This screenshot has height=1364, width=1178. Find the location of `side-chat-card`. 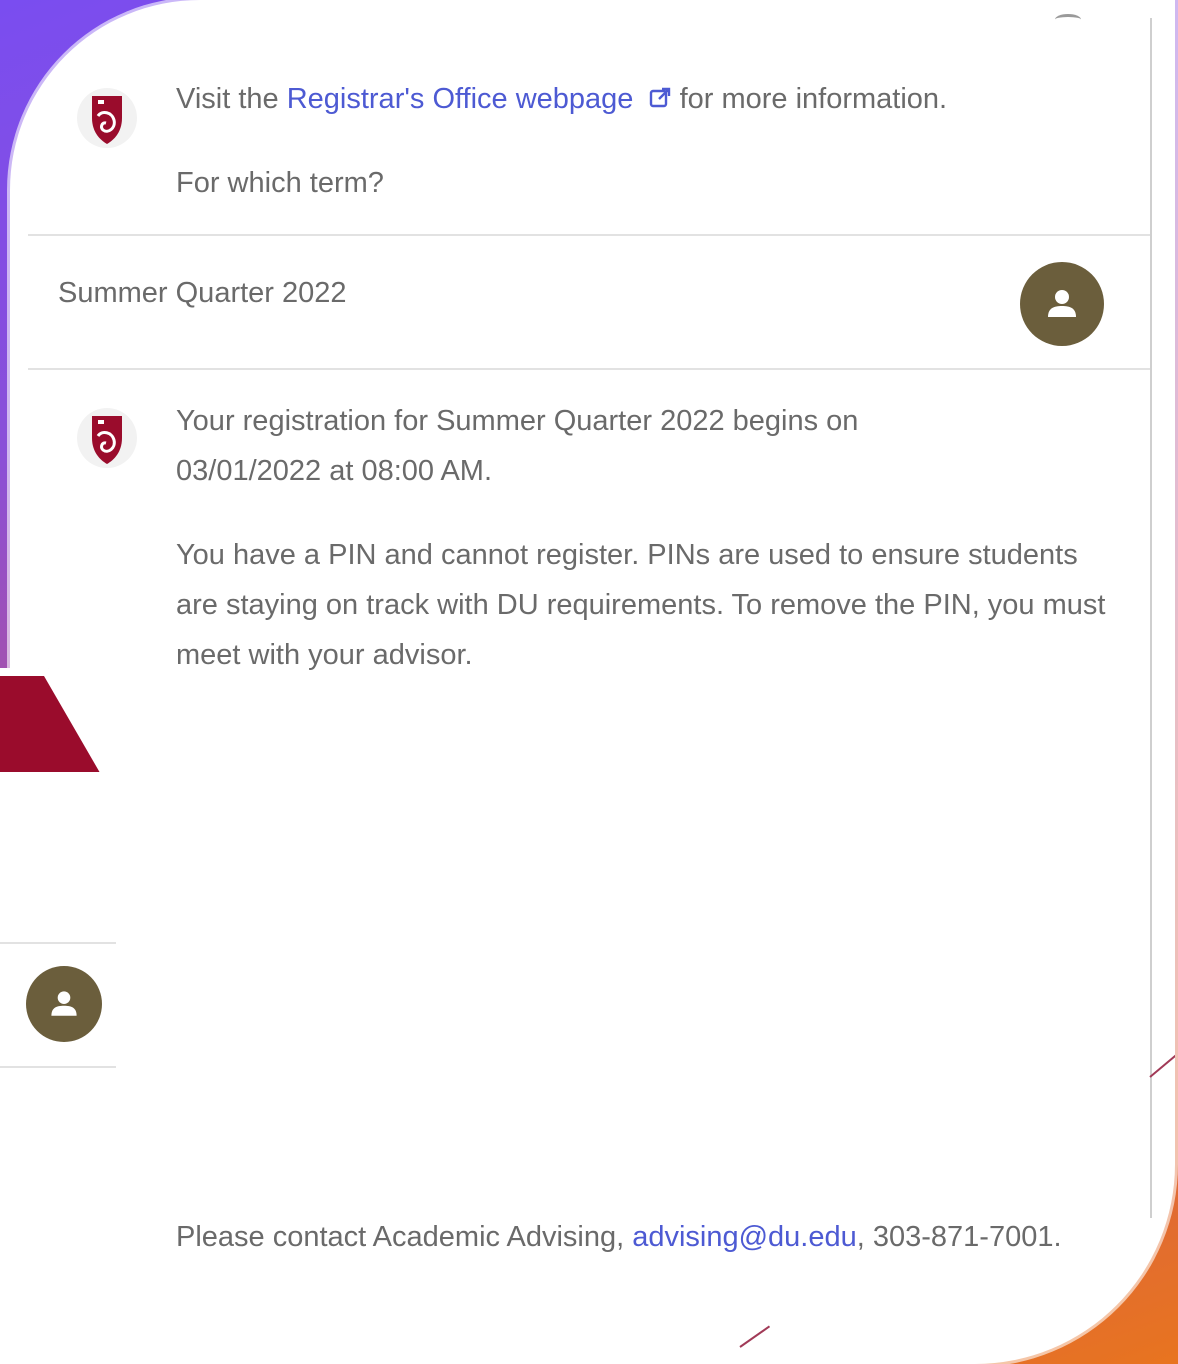

side-chat-card is located at coordinates (67, 1016).